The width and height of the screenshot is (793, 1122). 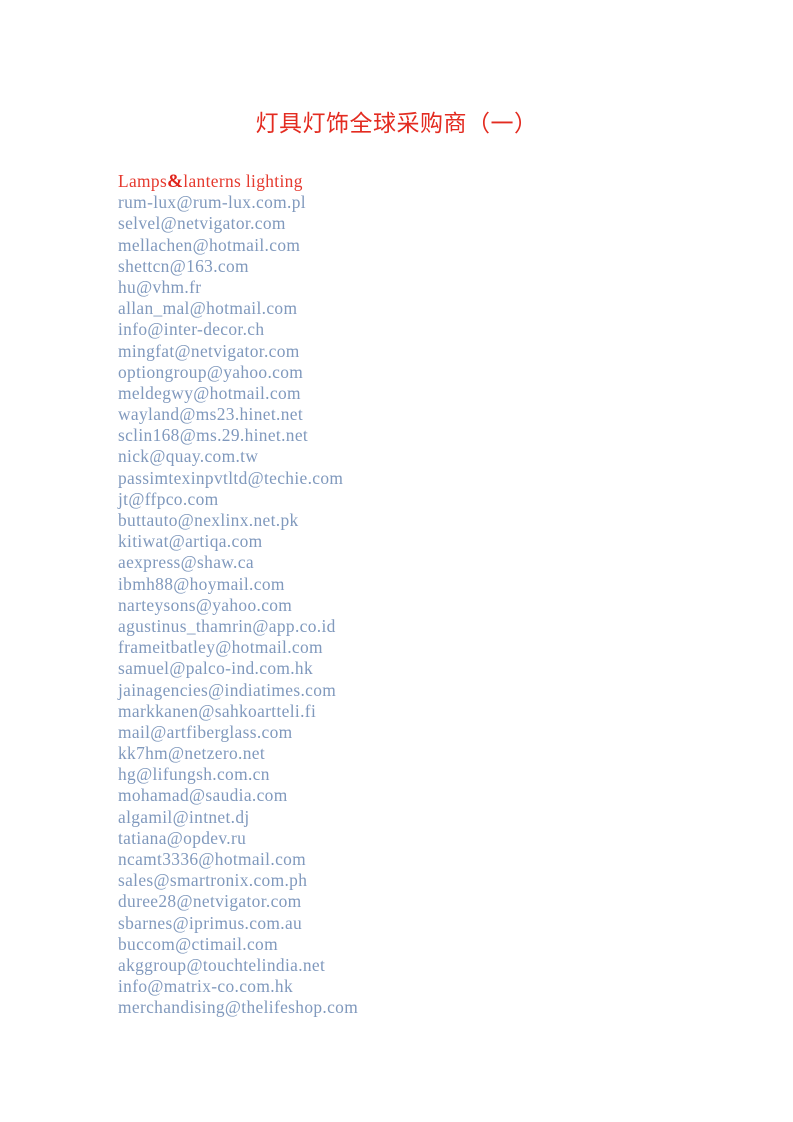 I want to click on email-address-line: selvel@netvigator.com, so click(x=418, y=223).